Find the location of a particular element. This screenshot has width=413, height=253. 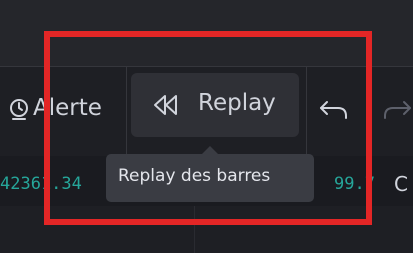

alert-clock-icon is located at coordinates (19, 109).